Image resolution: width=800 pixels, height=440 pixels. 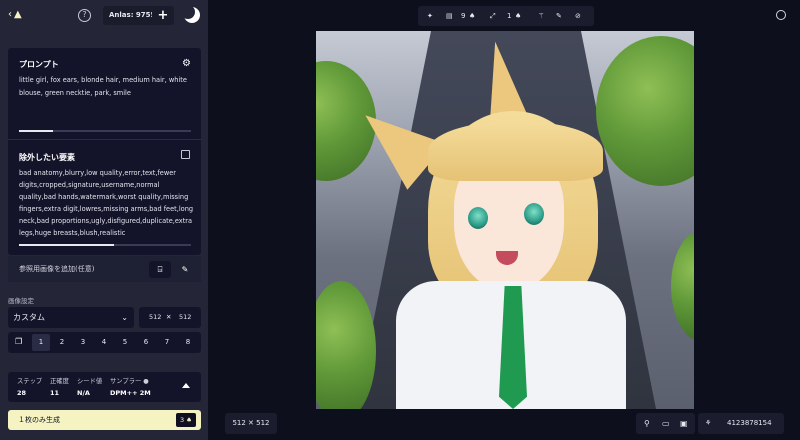 I want to click on image-settings-label: 画像設定, so click(x=21, y=301).